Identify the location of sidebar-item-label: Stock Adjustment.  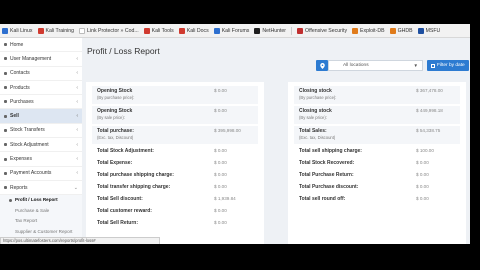
(29, 144).